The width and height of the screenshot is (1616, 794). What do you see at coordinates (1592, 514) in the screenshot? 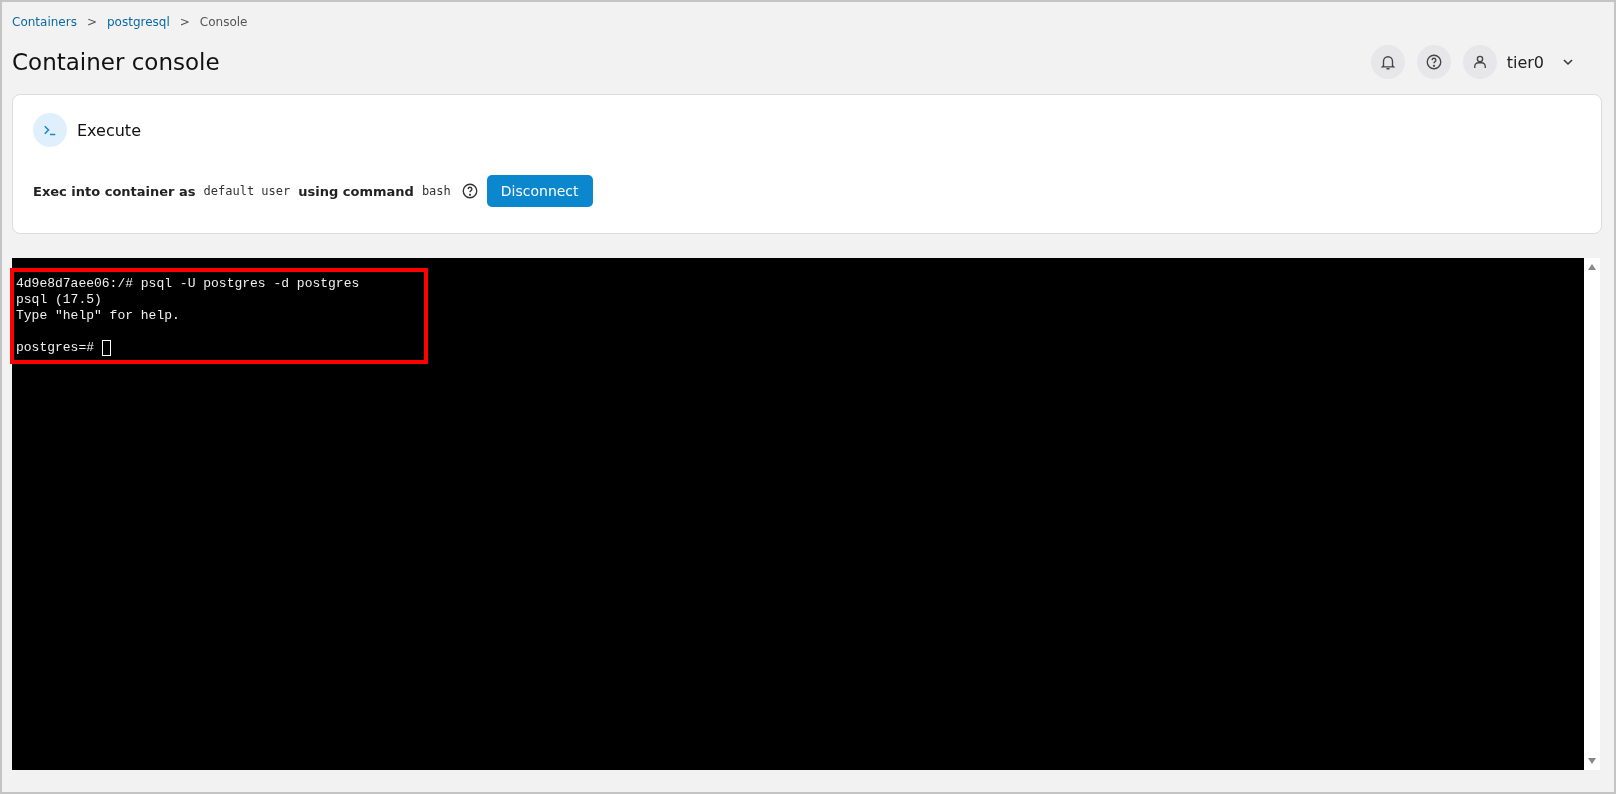
I see `scrollbar` at bounding box center [1592, 514].